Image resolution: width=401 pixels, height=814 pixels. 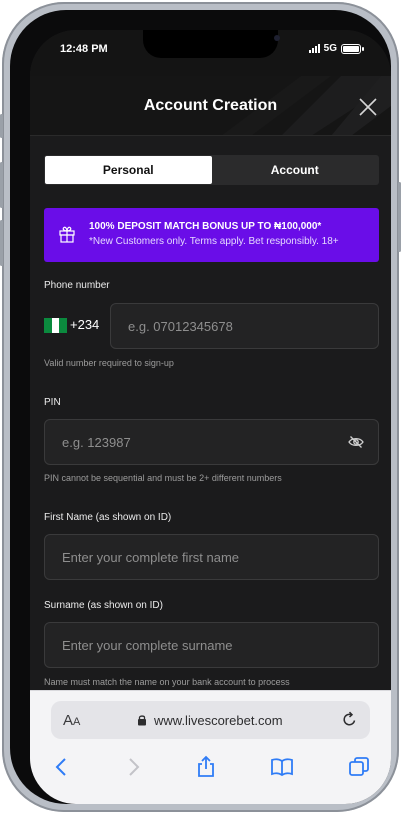 I want to click on first-name-label: First Name (as shown on ID), so click(x=108, y=517).